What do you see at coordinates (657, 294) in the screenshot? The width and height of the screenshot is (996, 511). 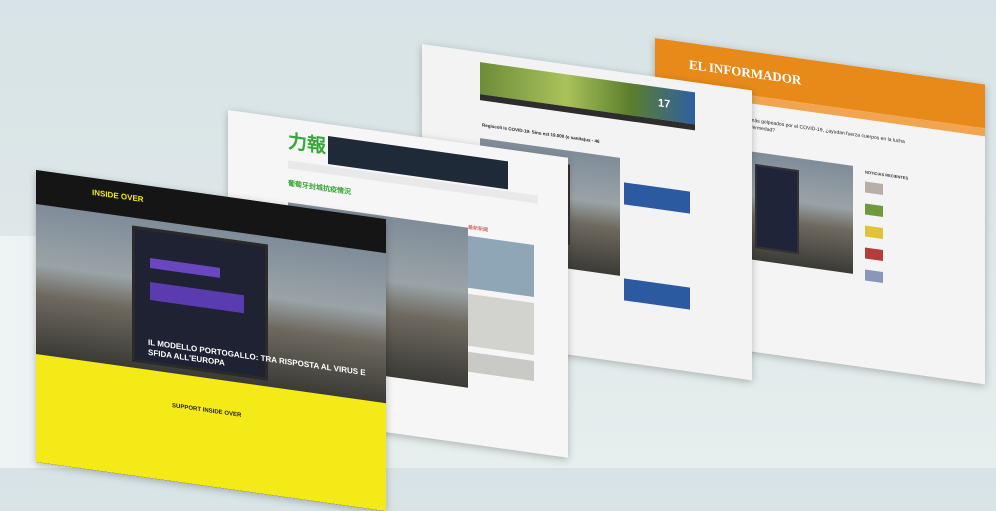 I see `azorean-ad-bottom` at bounding box center [657, 294].